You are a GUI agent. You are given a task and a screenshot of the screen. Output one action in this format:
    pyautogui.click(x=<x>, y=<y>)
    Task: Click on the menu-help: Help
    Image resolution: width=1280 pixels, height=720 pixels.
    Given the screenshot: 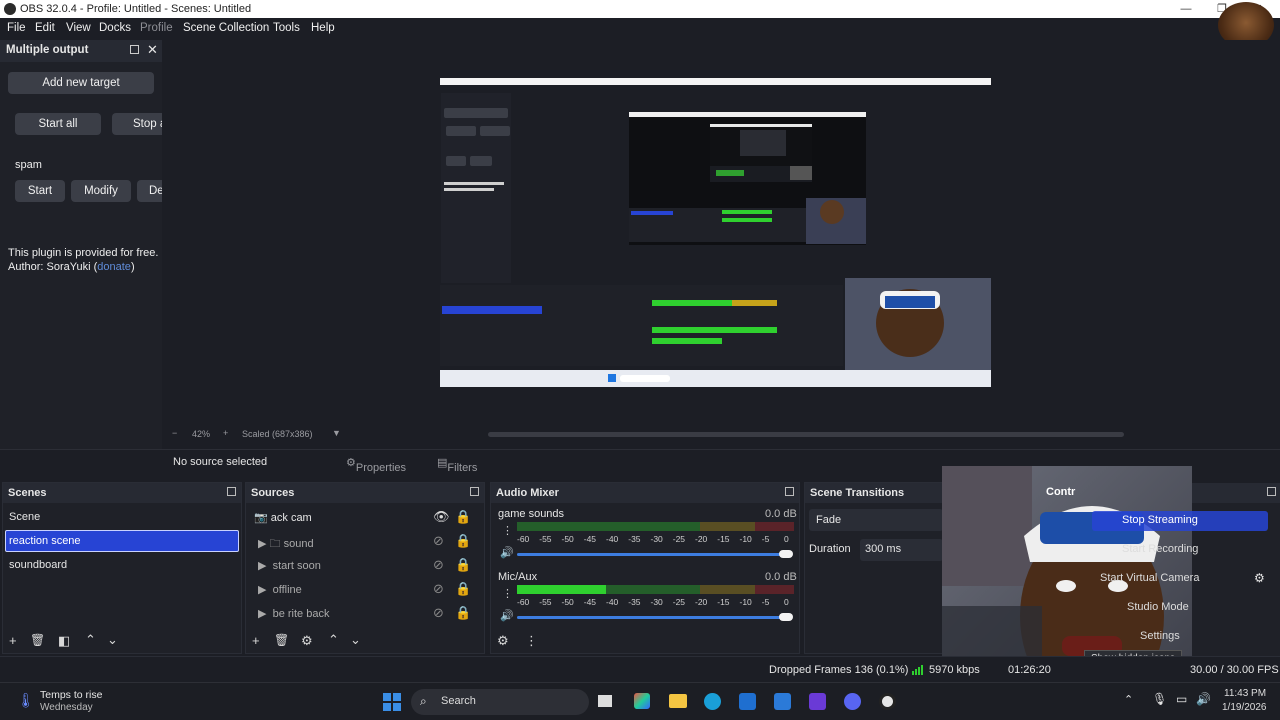 What is the action you would take?
    pyautogui.click(x=323, y=28)
    